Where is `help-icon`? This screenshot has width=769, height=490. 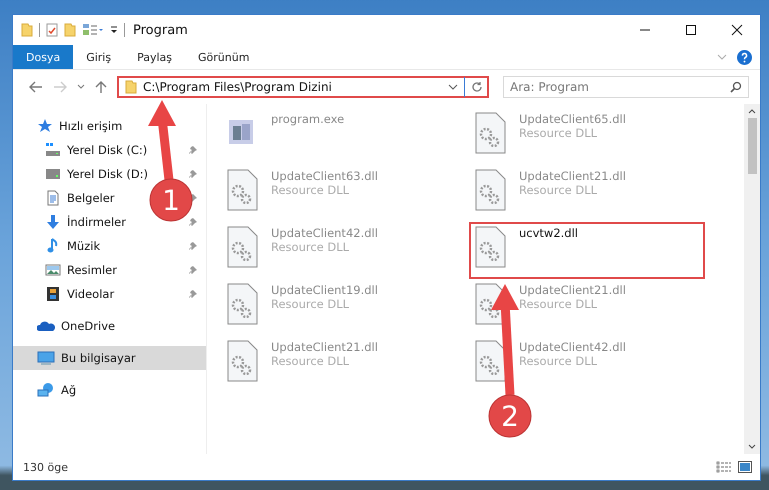
help-icon is located at coordinates (744, 57).